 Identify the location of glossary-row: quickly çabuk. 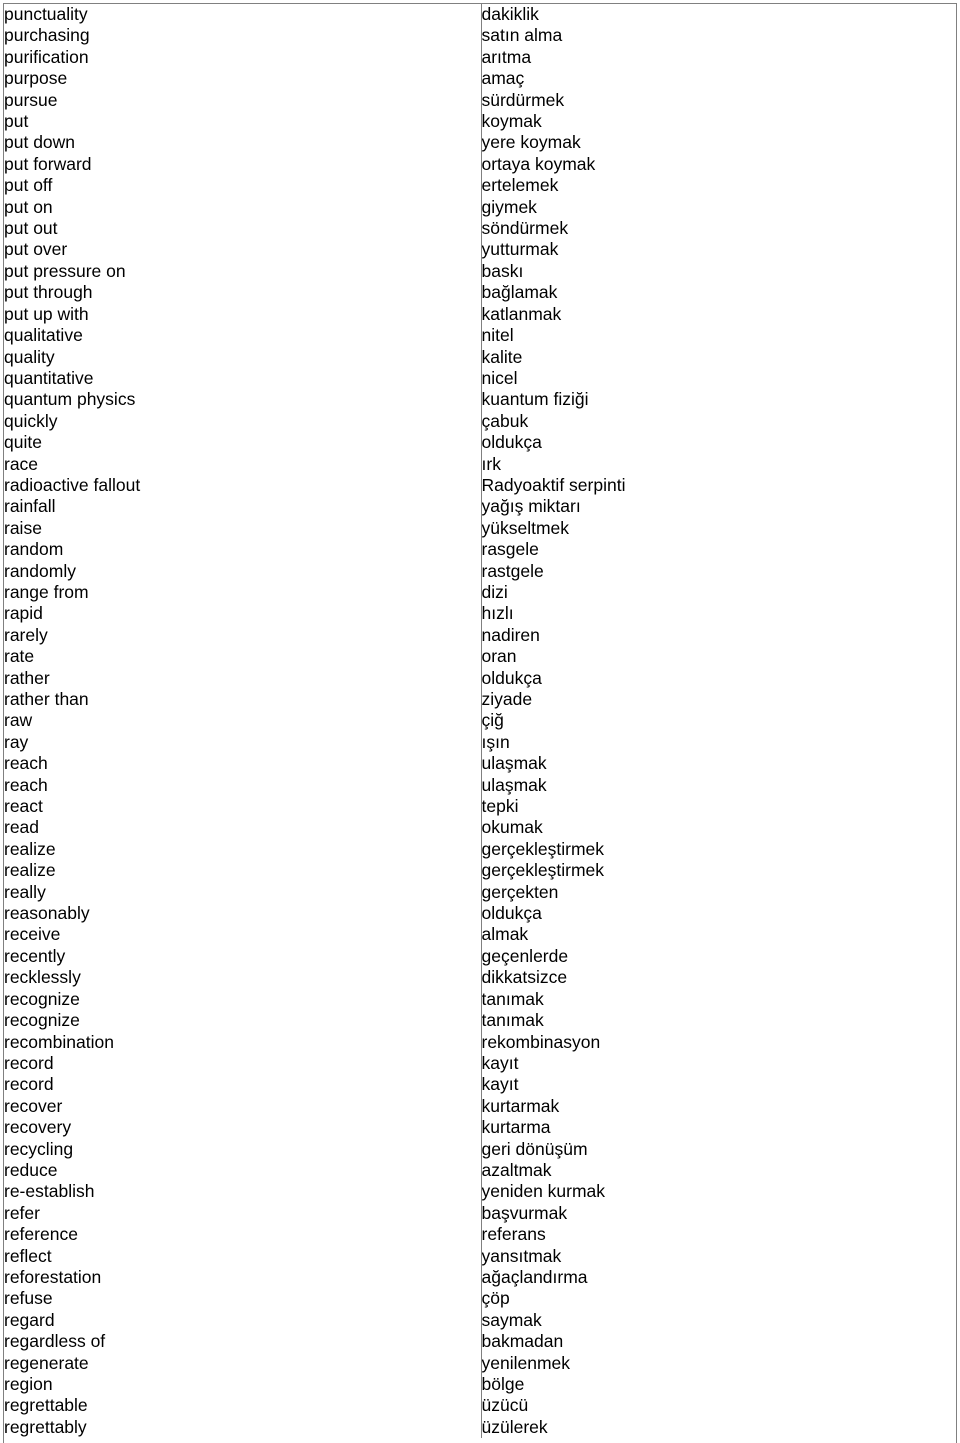
(480, 421).